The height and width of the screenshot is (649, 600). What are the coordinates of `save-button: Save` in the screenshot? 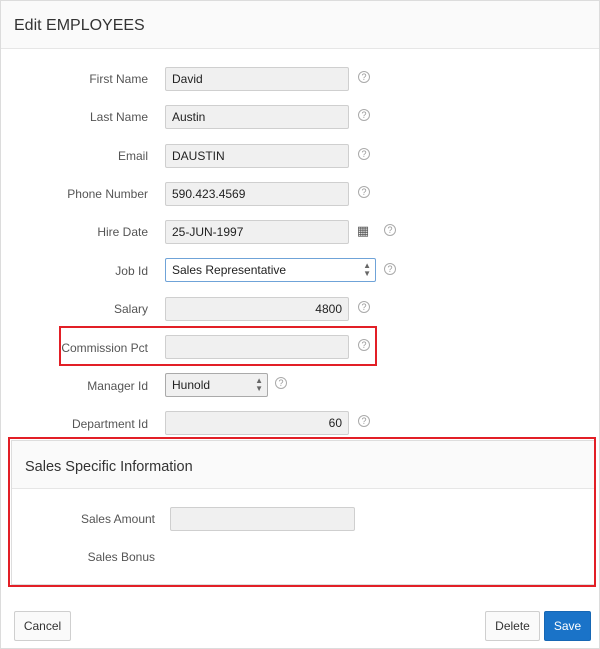 It's located at (567, 626).